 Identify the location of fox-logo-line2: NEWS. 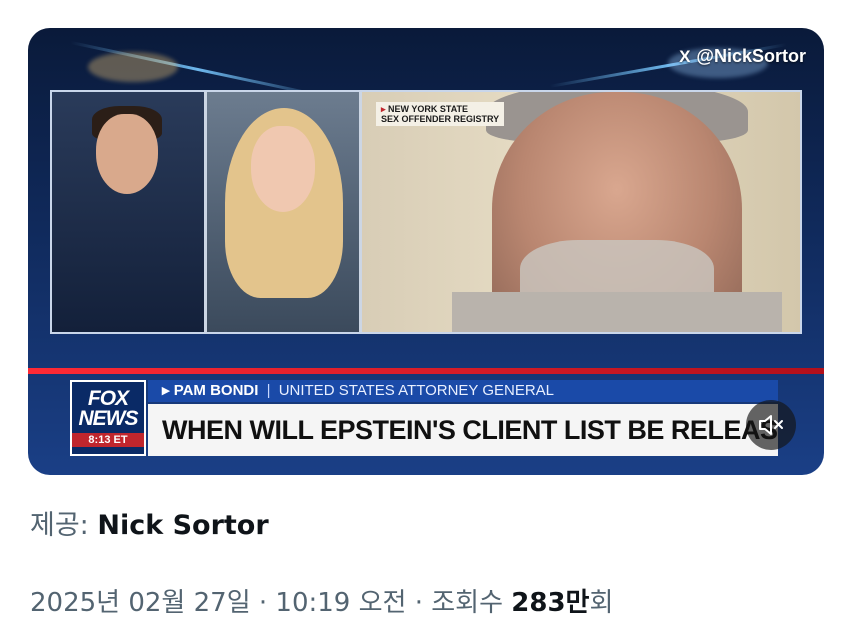
(108, 418).